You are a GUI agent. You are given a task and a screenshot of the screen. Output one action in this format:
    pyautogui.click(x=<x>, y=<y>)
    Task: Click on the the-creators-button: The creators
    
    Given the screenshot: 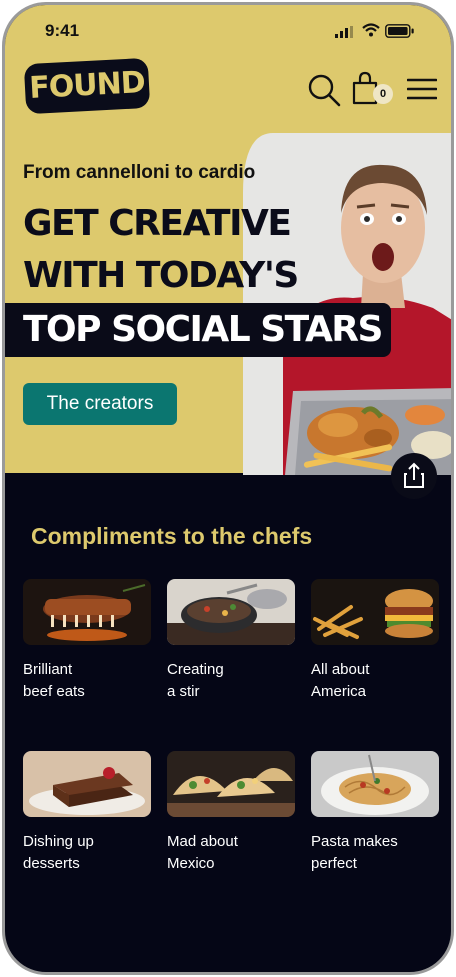 What is the action you would take?
    pyautogui.click(x=100, y=404)
    